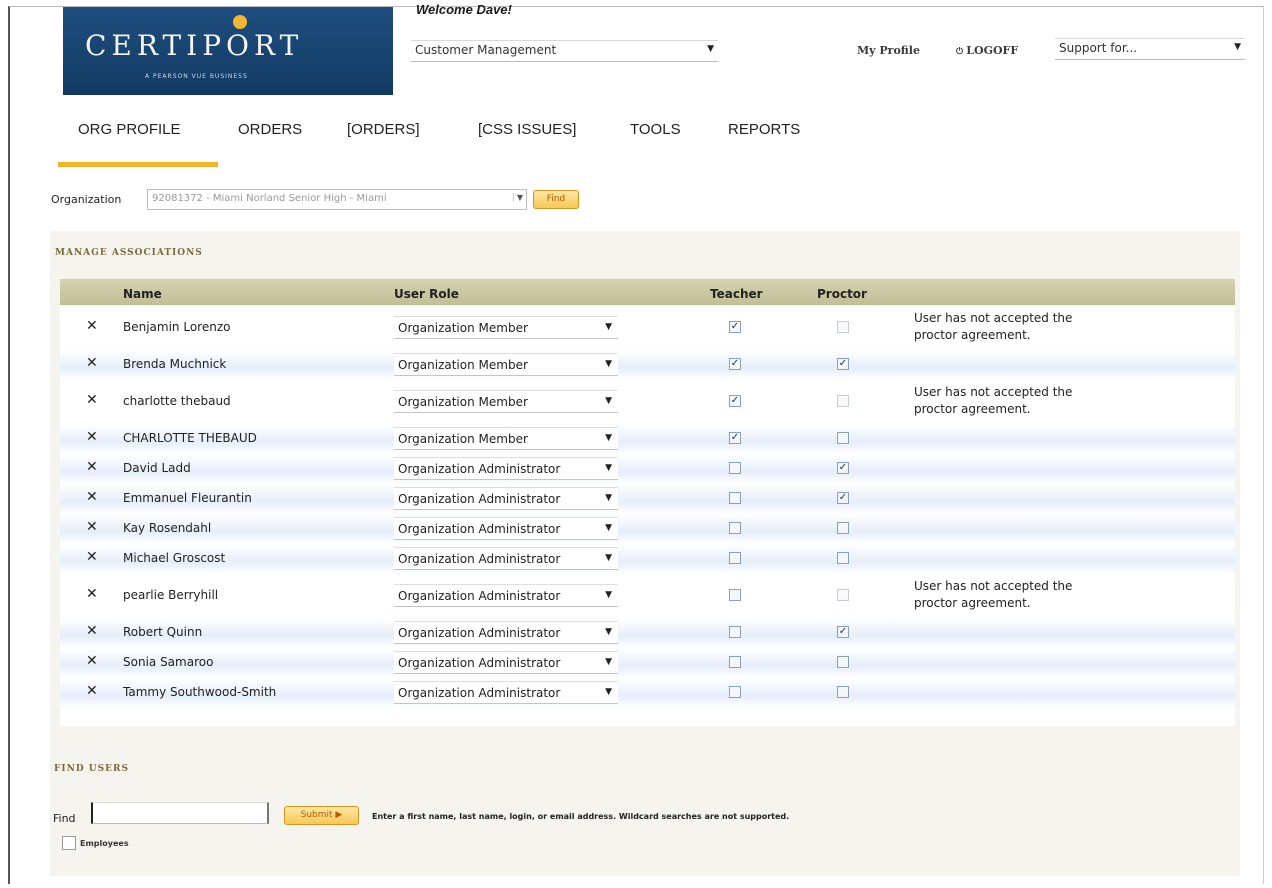  What do you see at coordinates (142, 294) in the screenshot?
I see `column-name: Name` at bounding box center [142, 294].